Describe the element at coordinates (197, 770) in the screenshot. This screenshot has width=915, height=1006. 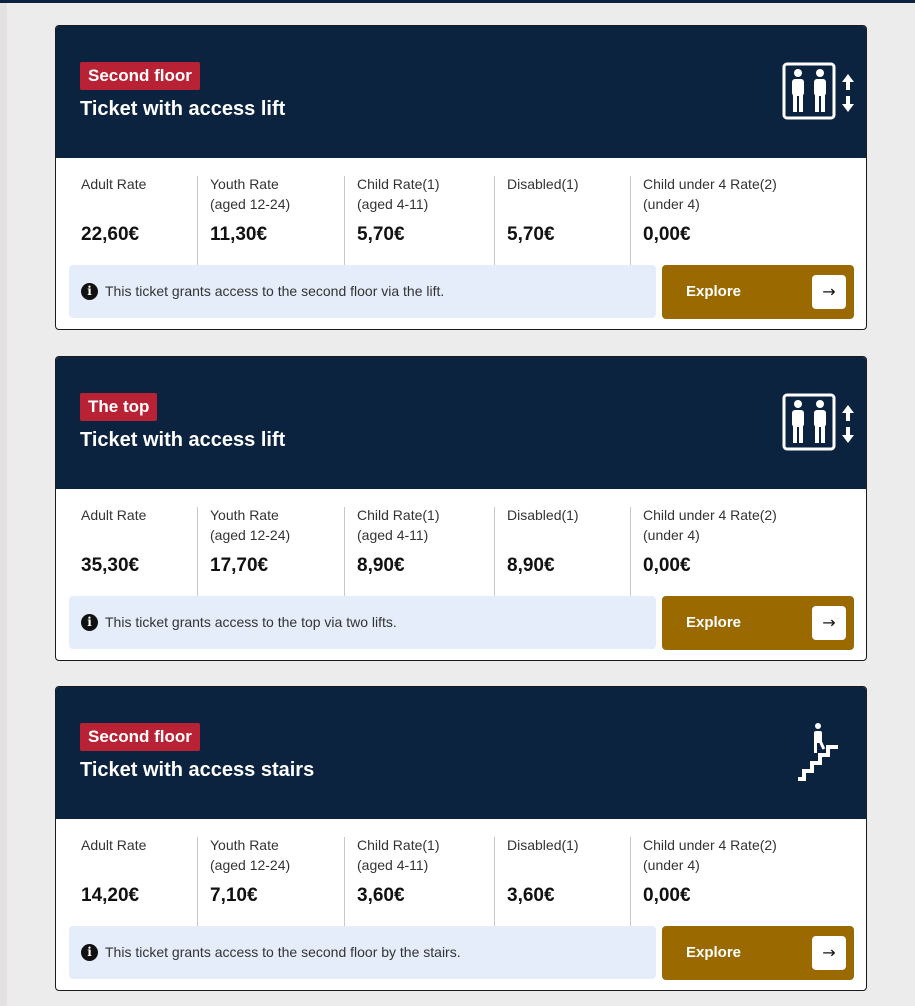
I see `ticket-title: Ticket with access stairs` at that location.